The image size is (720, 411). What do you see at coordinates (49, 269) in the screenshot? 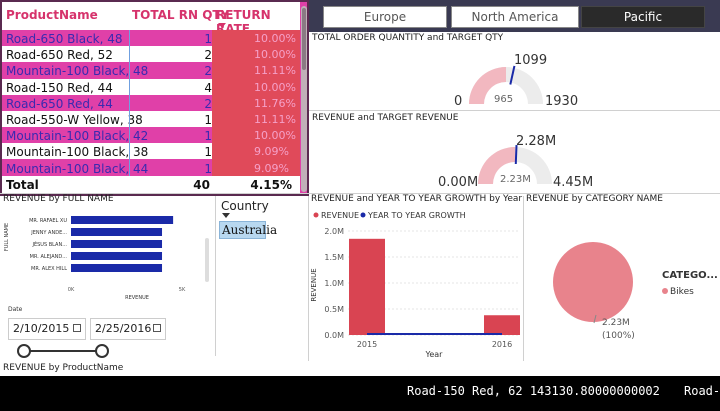
I see `hbar-category-label: MR. ALEX HILL` at bounding box center [49, 269].